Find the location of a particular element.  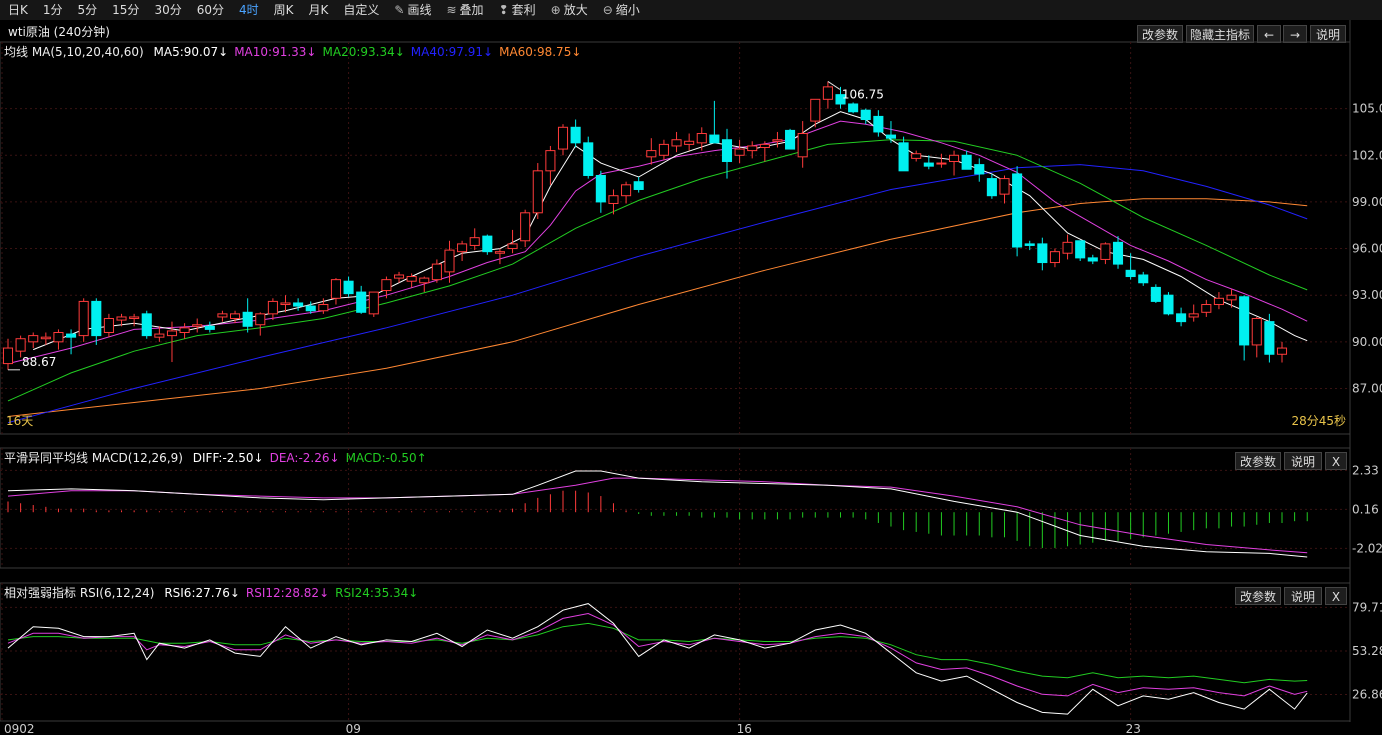

time-tick-label: 16 is located at coordinates (744, 728).